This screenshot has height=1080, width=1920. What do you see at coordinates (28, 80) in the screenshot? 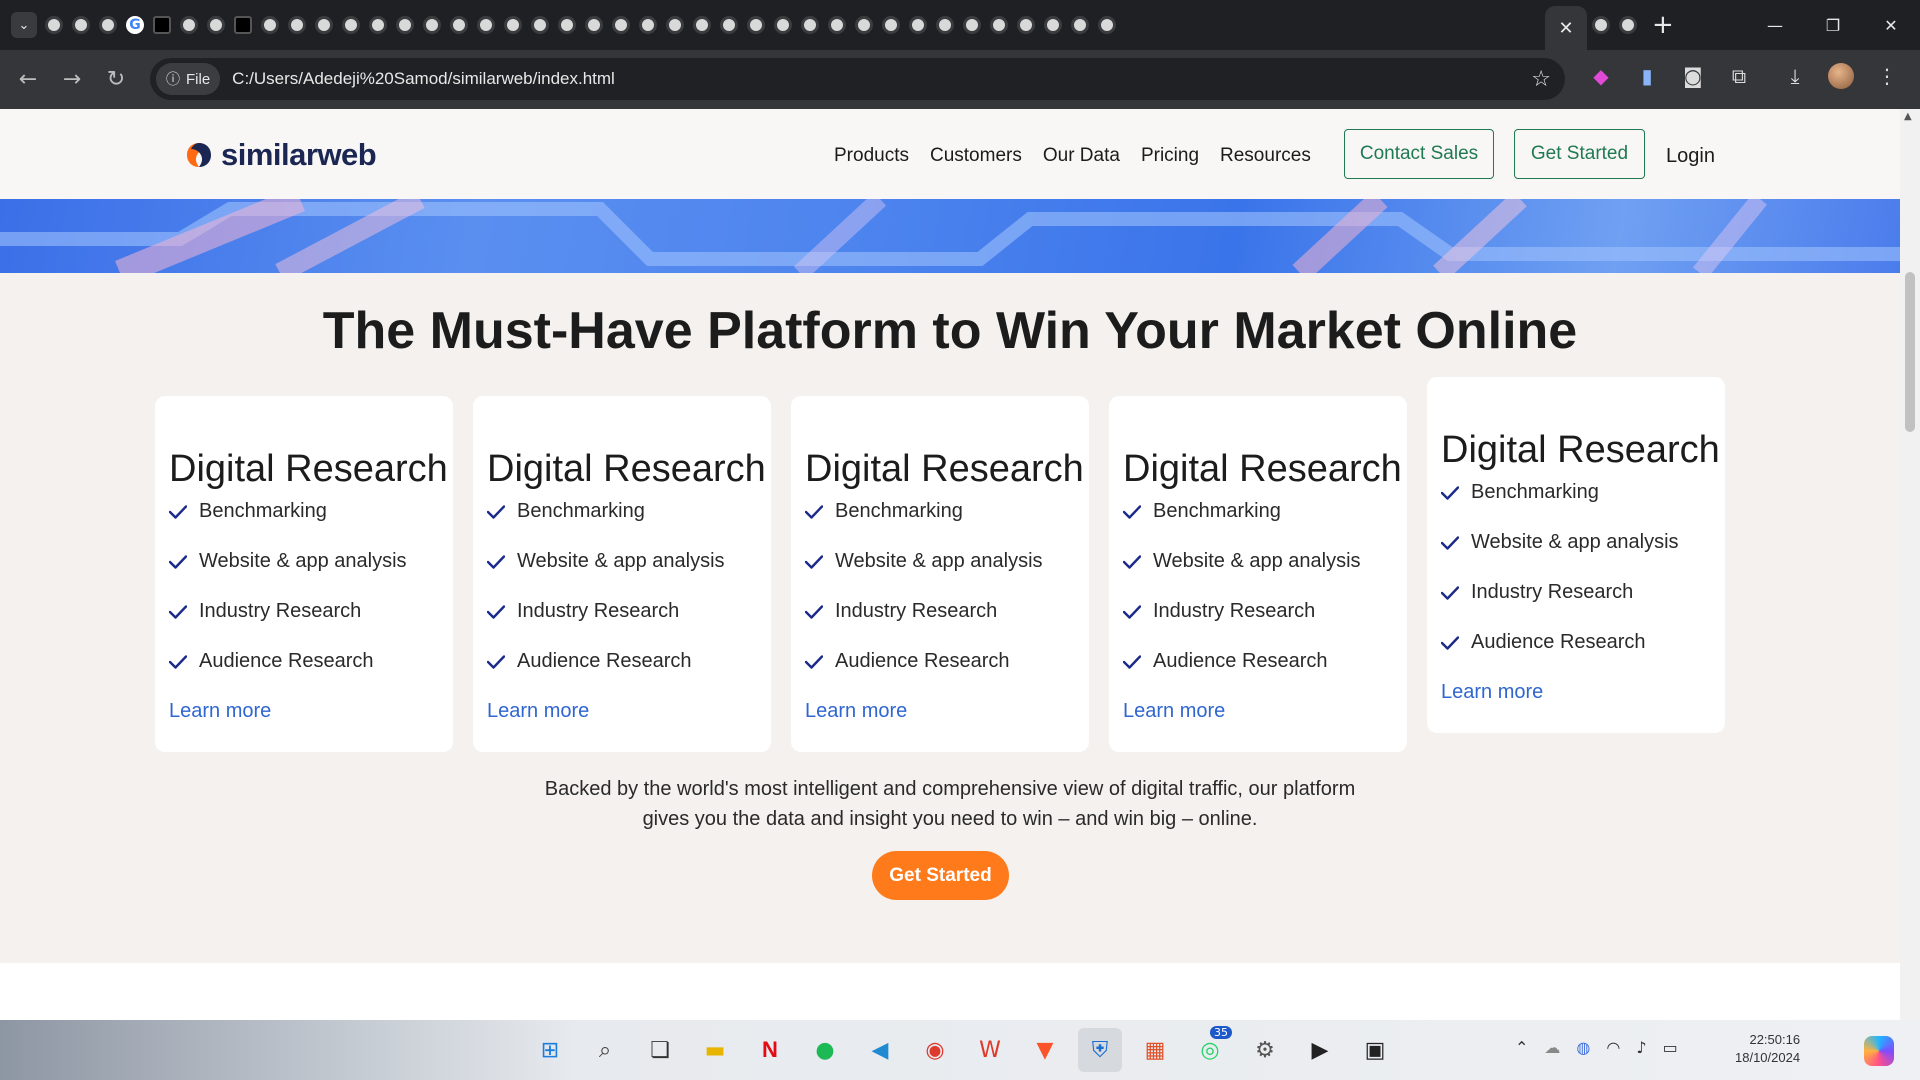
I see `back-button: ←` at bounding box center [28, 80].